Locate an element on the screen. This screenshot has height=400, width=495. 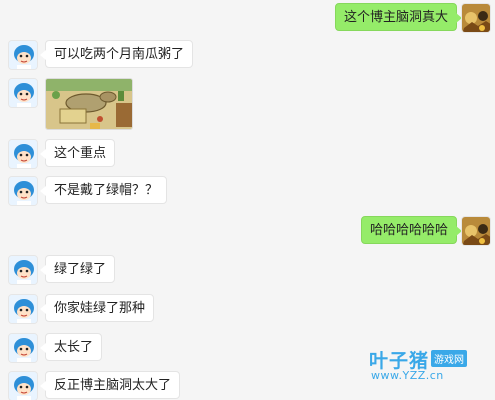
message-bubble-received: 这个重点 is located at coordinates (77, 153).